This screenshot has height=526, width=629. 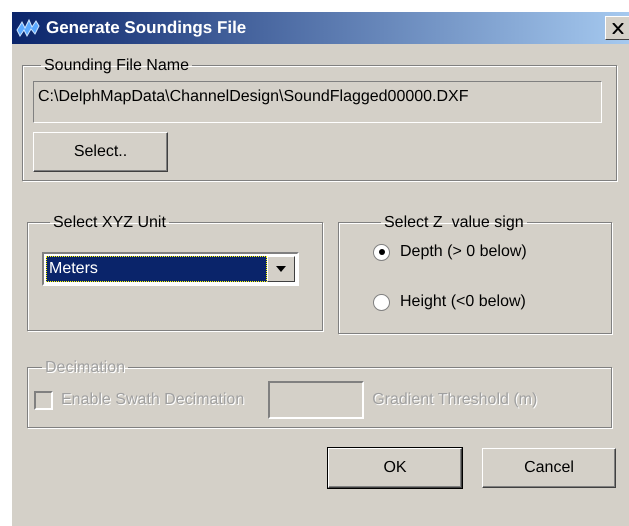 What do you see at coordinates (85, 368) in the screenshot?
I see `group-title: Decimation` at bounding box center [85, 368].